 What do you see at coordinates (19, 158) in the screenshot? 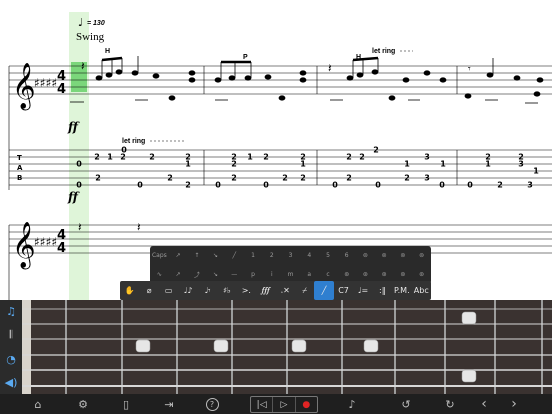
I see `tab-letter-t: T` at bounding box center [19, 158].